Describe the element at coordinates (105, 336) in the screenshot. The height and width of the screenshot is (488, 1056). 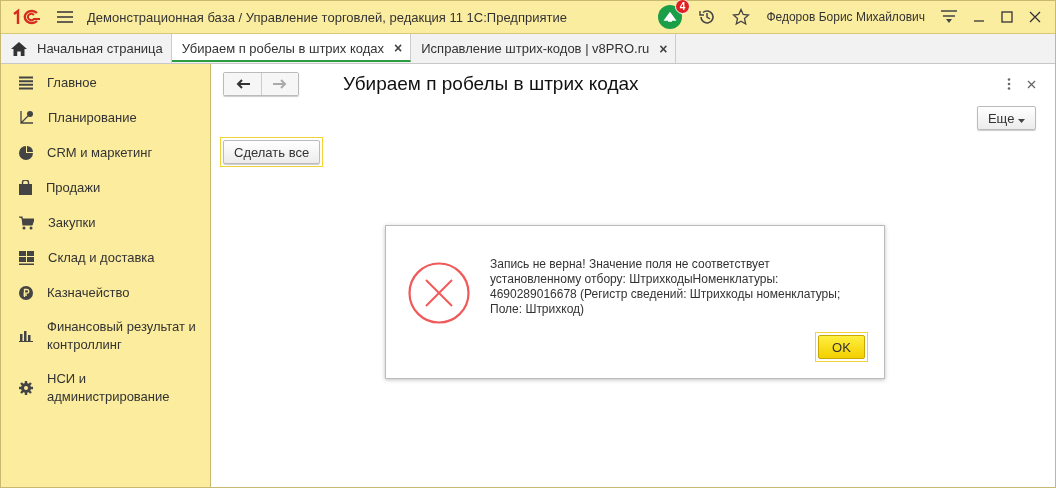
I see `sidebar-item: Финансовый результат и контроллинг` at that location.